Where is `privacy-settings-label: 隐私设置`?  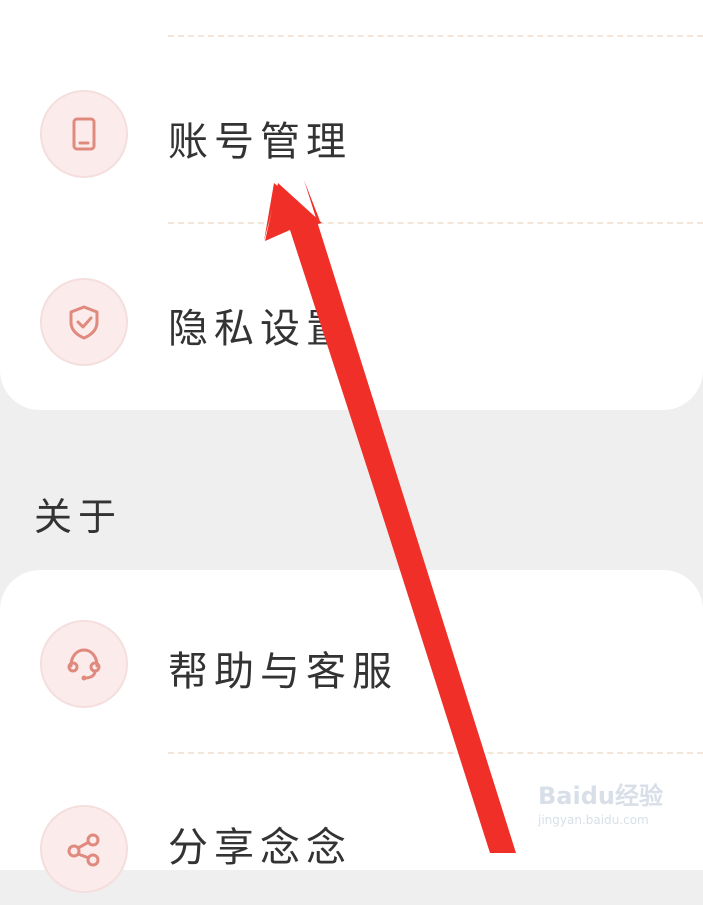 privacy-settings-label: 隐私设置 is located at coordinates (260, 329).